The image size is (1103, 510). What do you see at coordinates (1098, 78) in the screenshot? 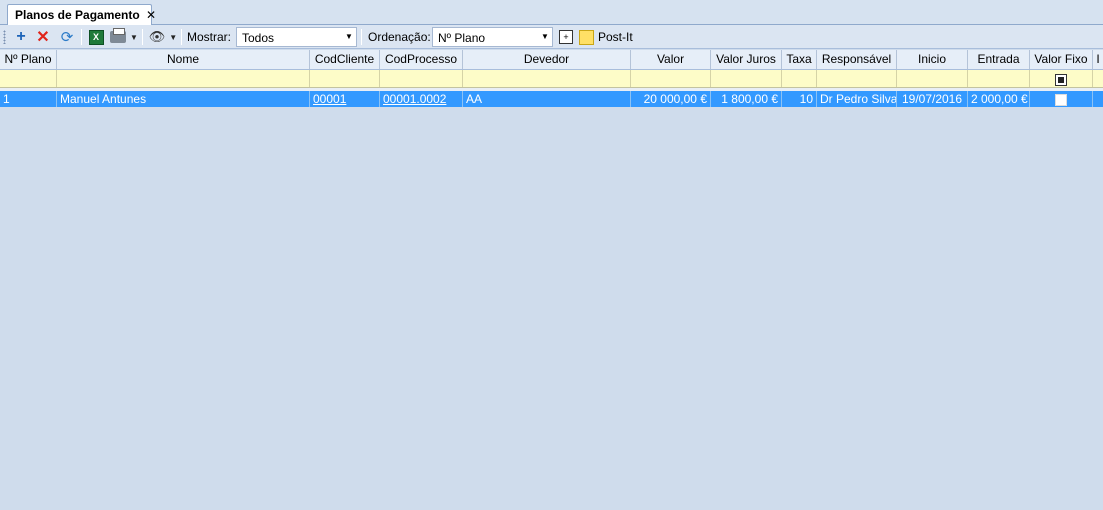
I see `filter-next` at bounding box center [1098, 78].